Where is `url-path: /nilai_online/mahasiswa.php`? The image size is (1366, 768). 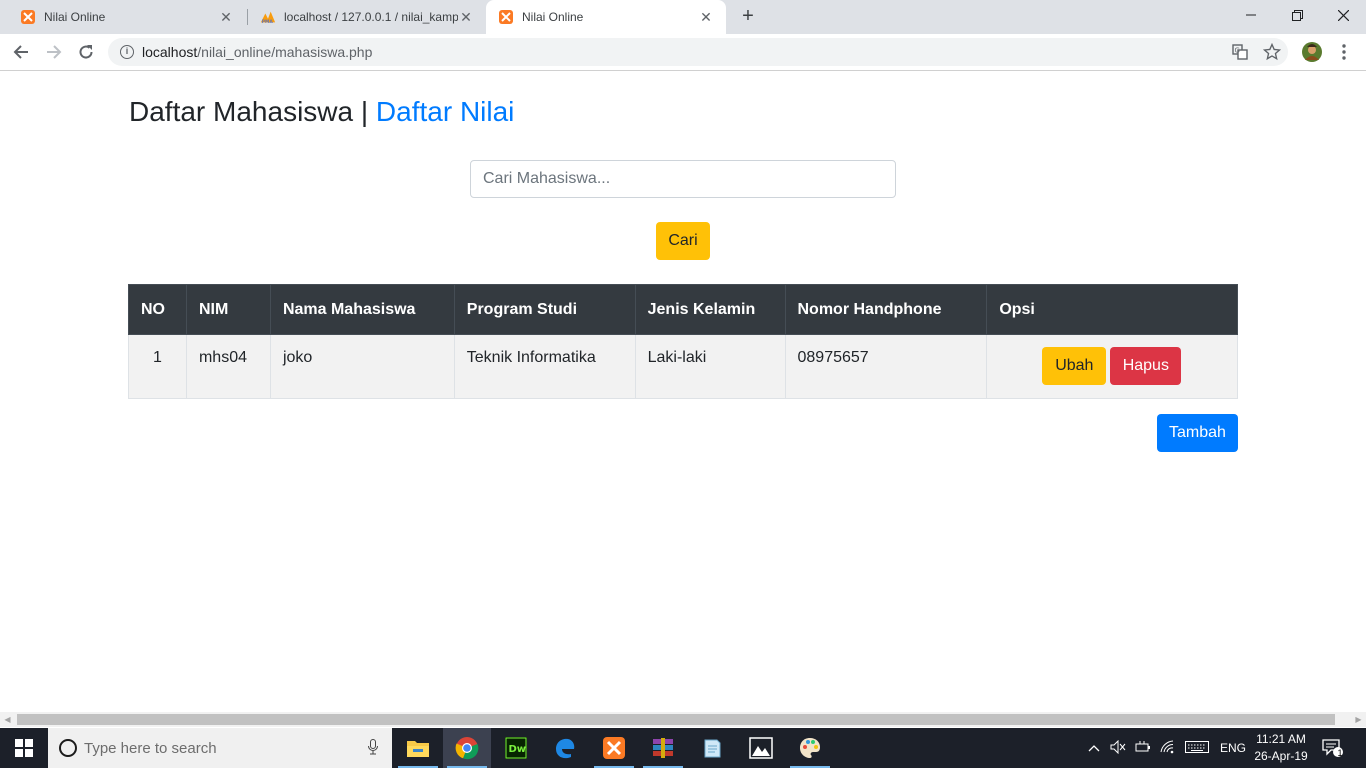
url-path: /nilai_online/mahasiswa.php is located at coordinates (285, 52).